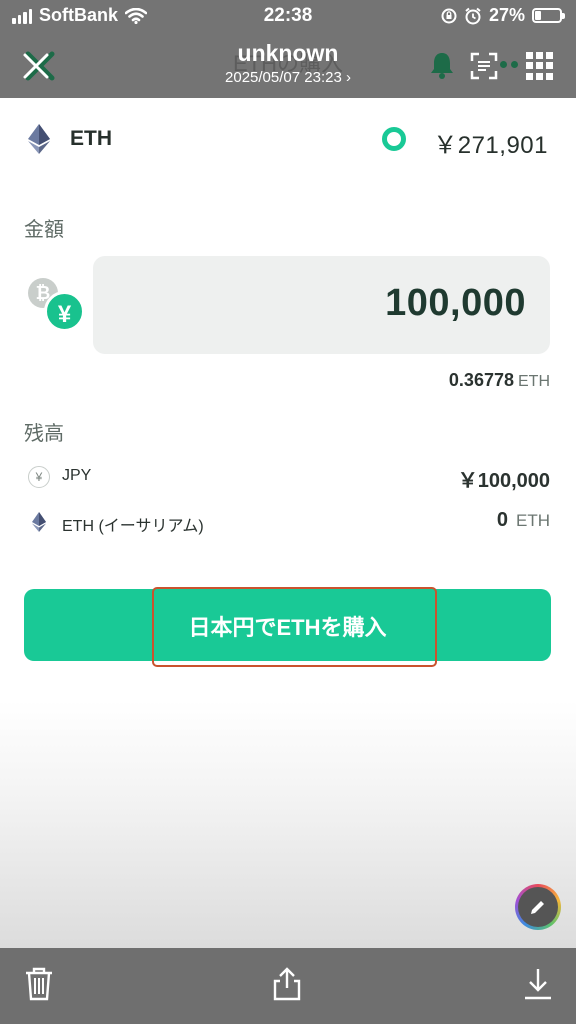 This screenshot has height=1024, width=576. I want to click on balance-unit: ETH, so click(533, 520).